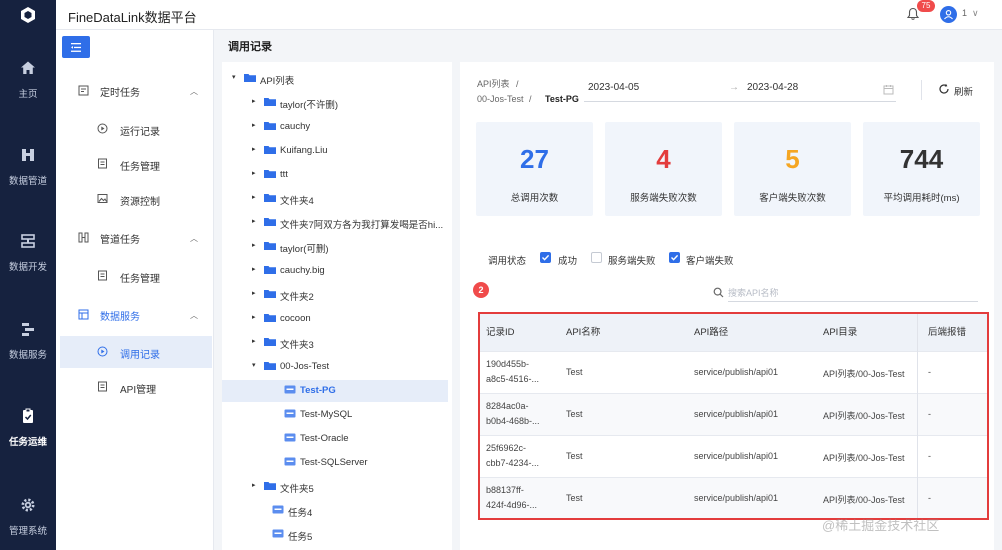 Image resolution: width=1002 pixels, height=550 pixels. I want to click on tree-item-folder: ▸ taylor(不许删), so click(335, 103).